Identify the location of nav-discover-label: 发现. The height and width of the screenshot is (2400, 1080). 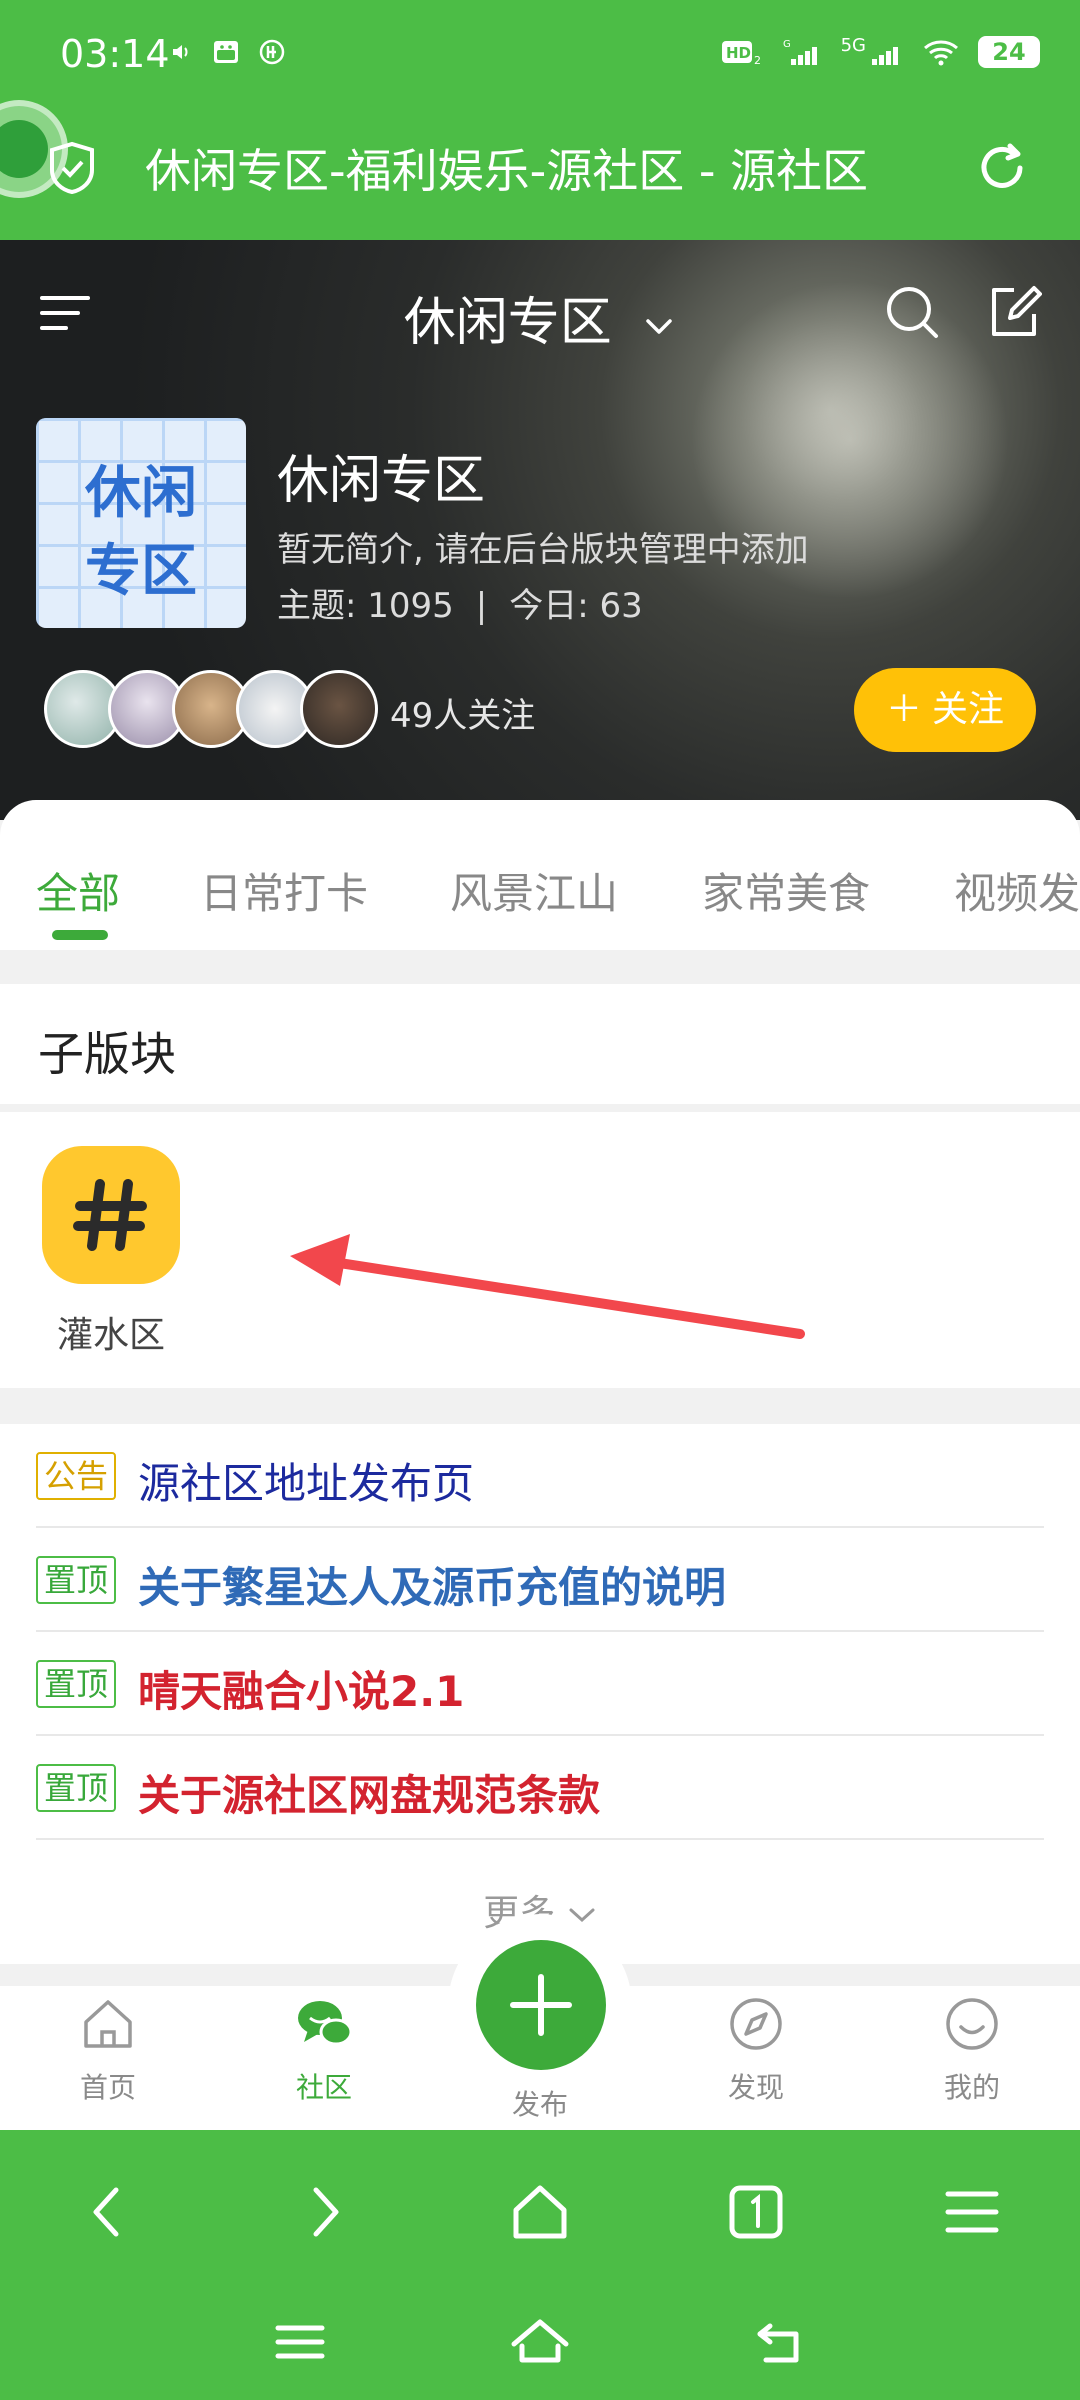
(755, 2087).